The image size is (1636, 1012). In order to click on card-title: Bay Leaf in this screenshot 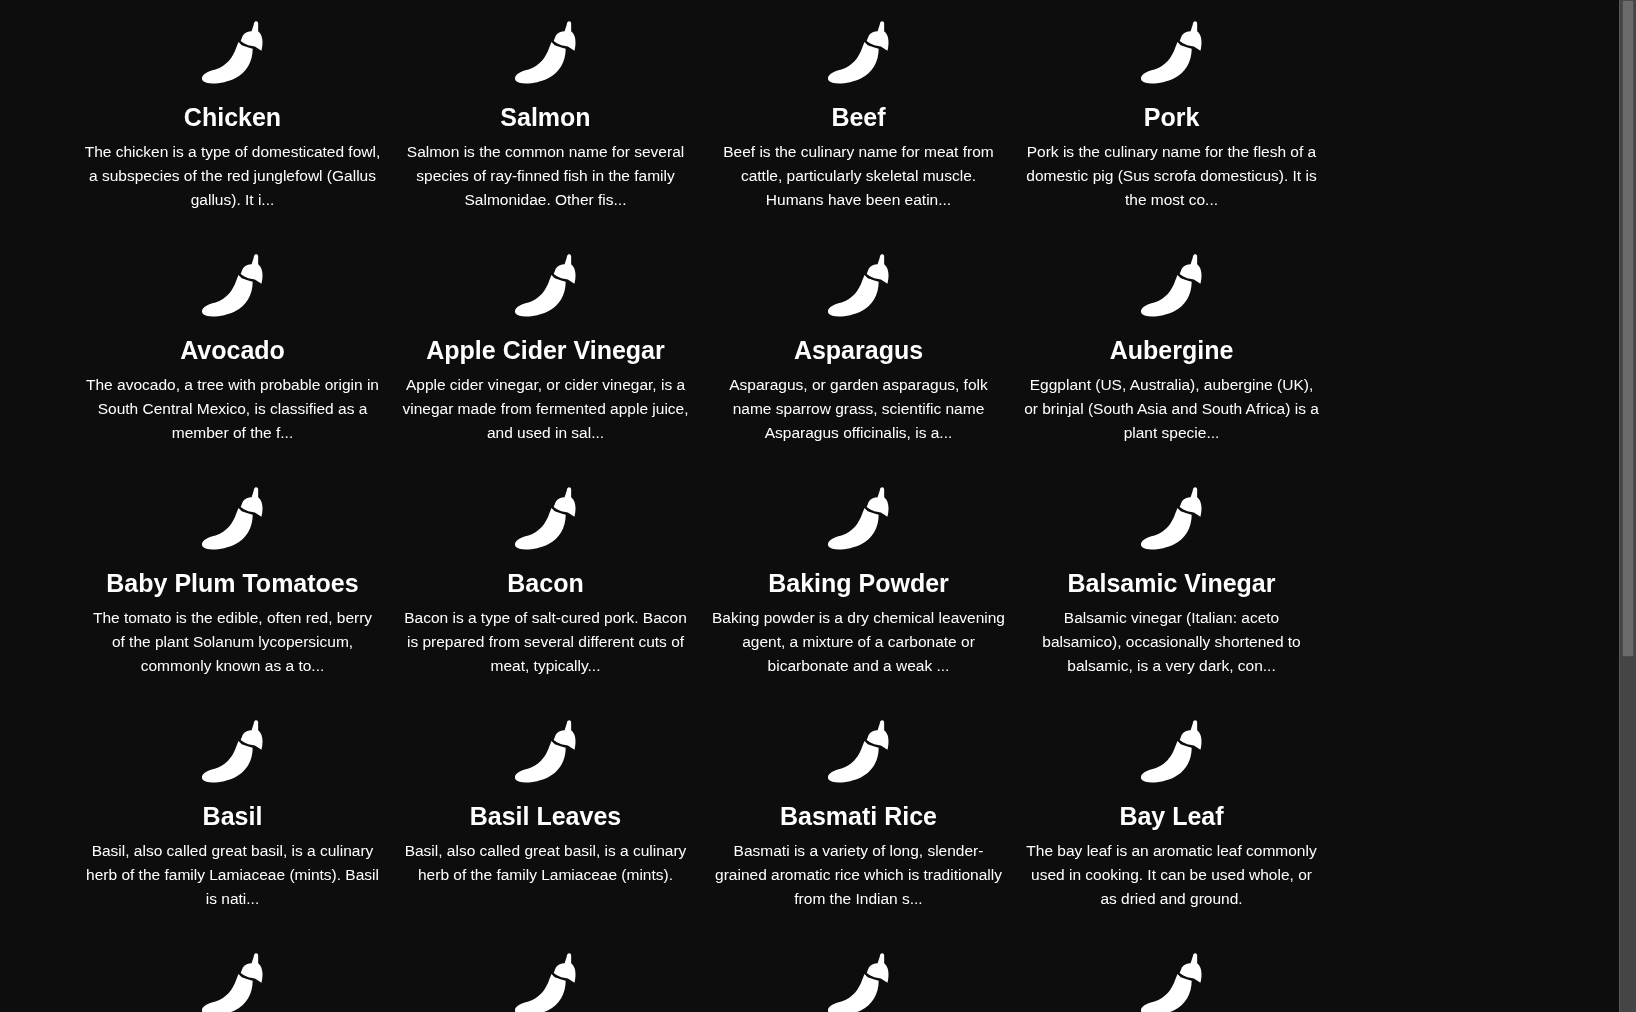, I will do `click(1171, 816)`.